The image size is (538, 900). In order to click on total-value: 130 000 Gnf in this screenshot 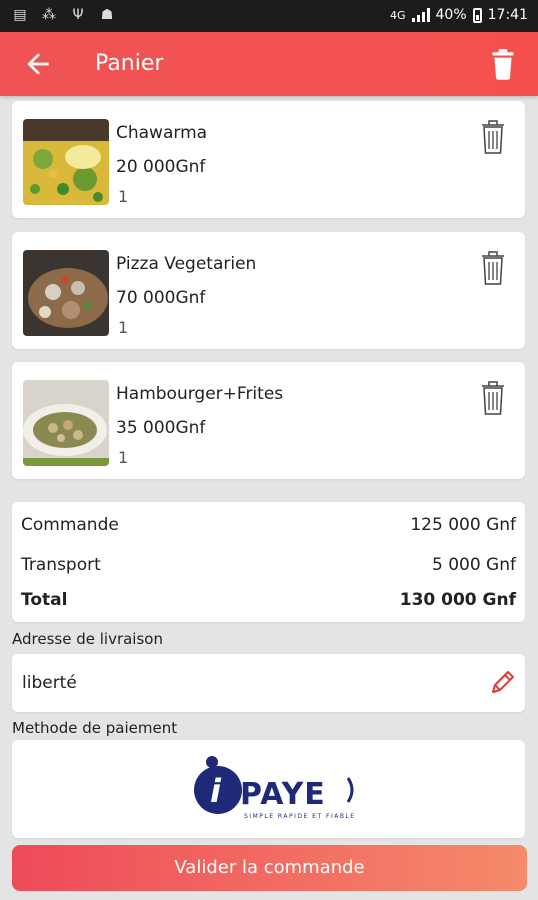, I will do `click(457, 600)`.